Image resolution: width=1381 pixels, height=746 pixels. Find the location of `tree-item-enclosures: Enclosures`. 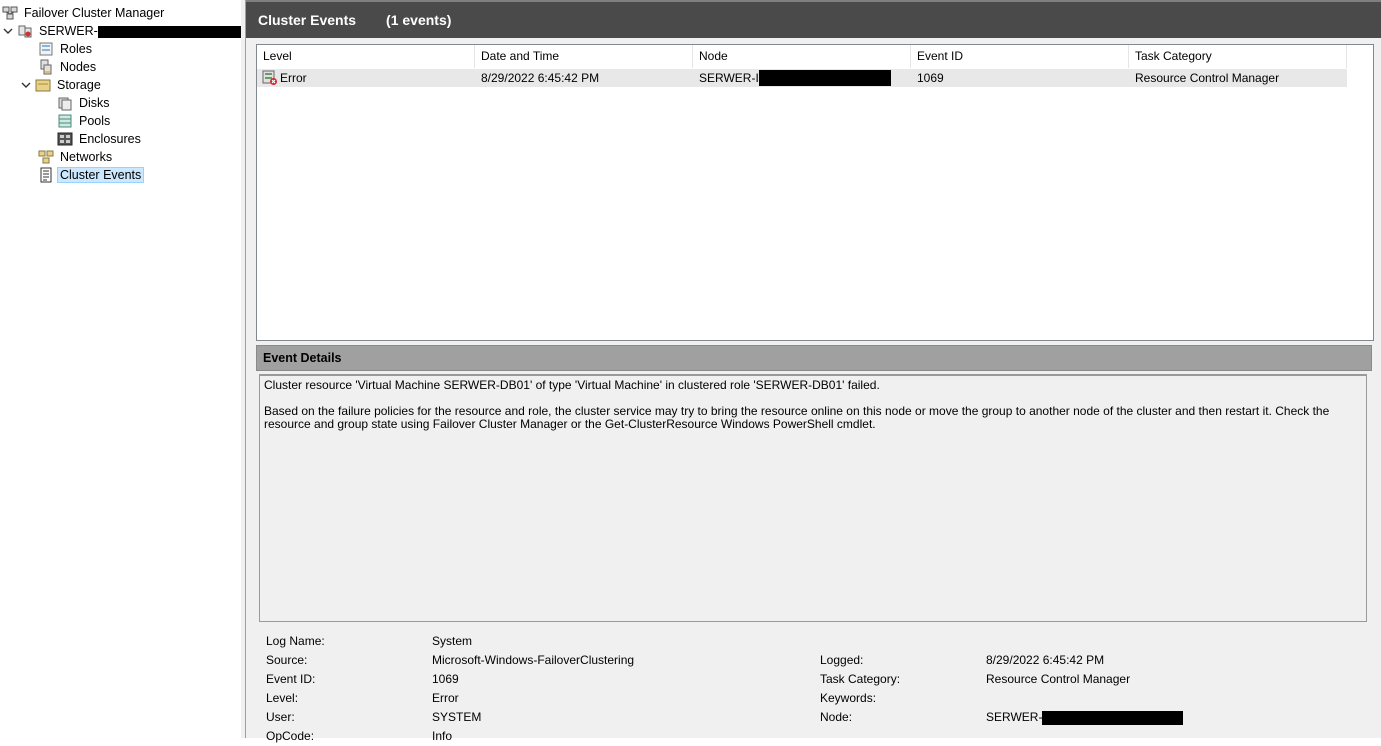

tree-item-enclosures: Enclosures is located at coordinates (100, 139).